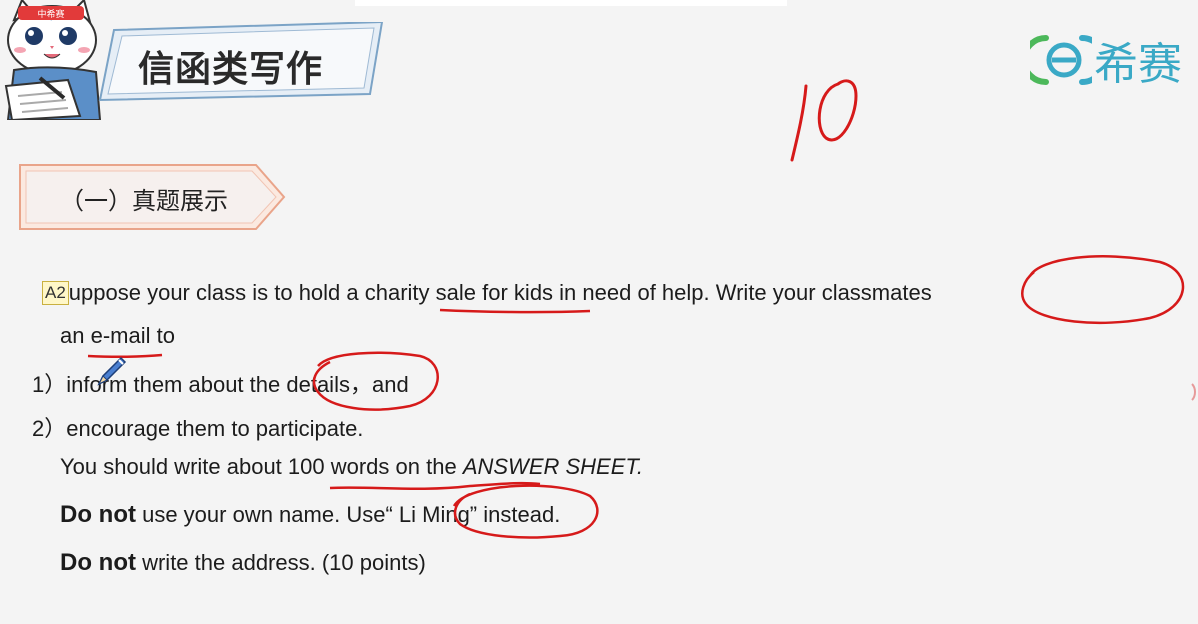 The height and width of the screenshot is (624, 1198). I want to click on text-span: You should write about 100 words on the, so click(261, 466).